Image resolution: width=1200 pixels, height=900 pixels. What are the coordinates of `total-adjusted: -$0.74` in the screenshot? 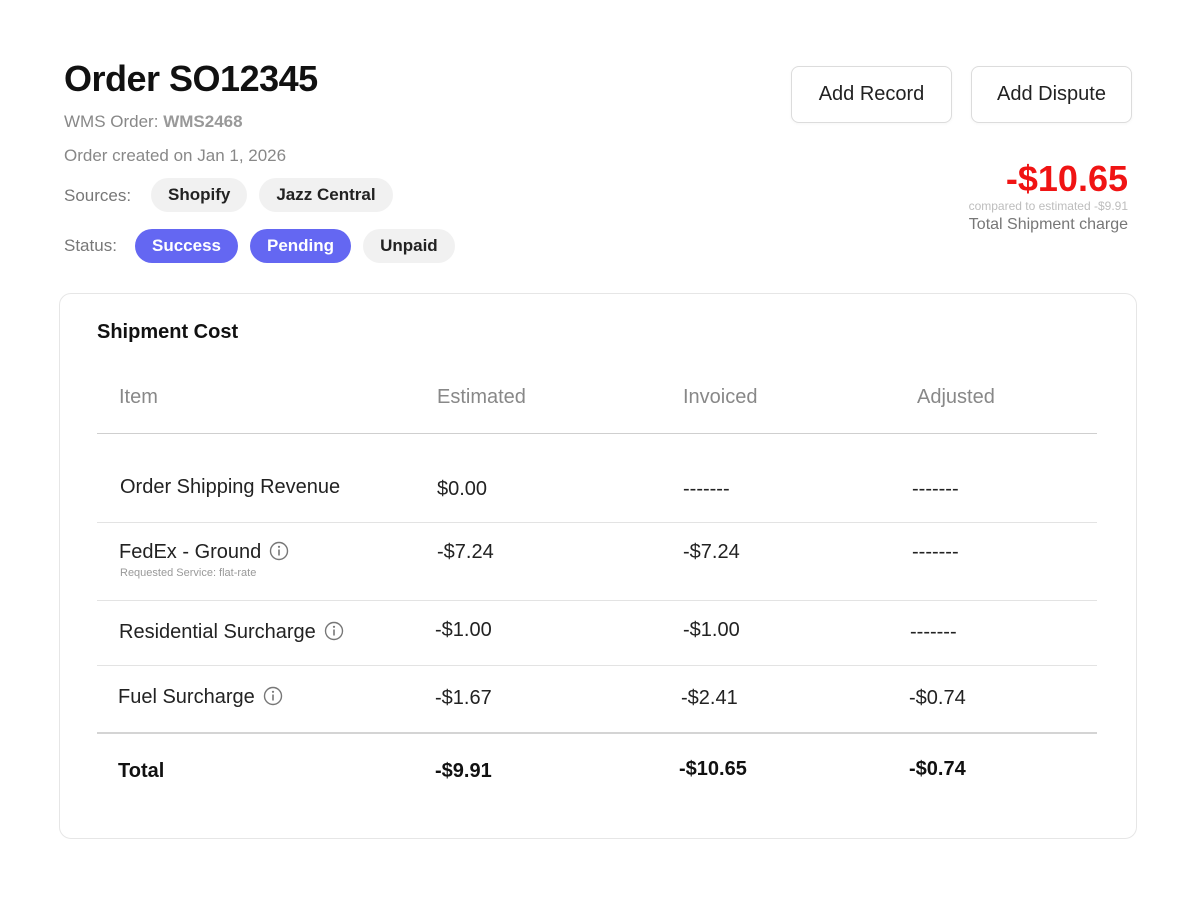 It's located at (937, 769).